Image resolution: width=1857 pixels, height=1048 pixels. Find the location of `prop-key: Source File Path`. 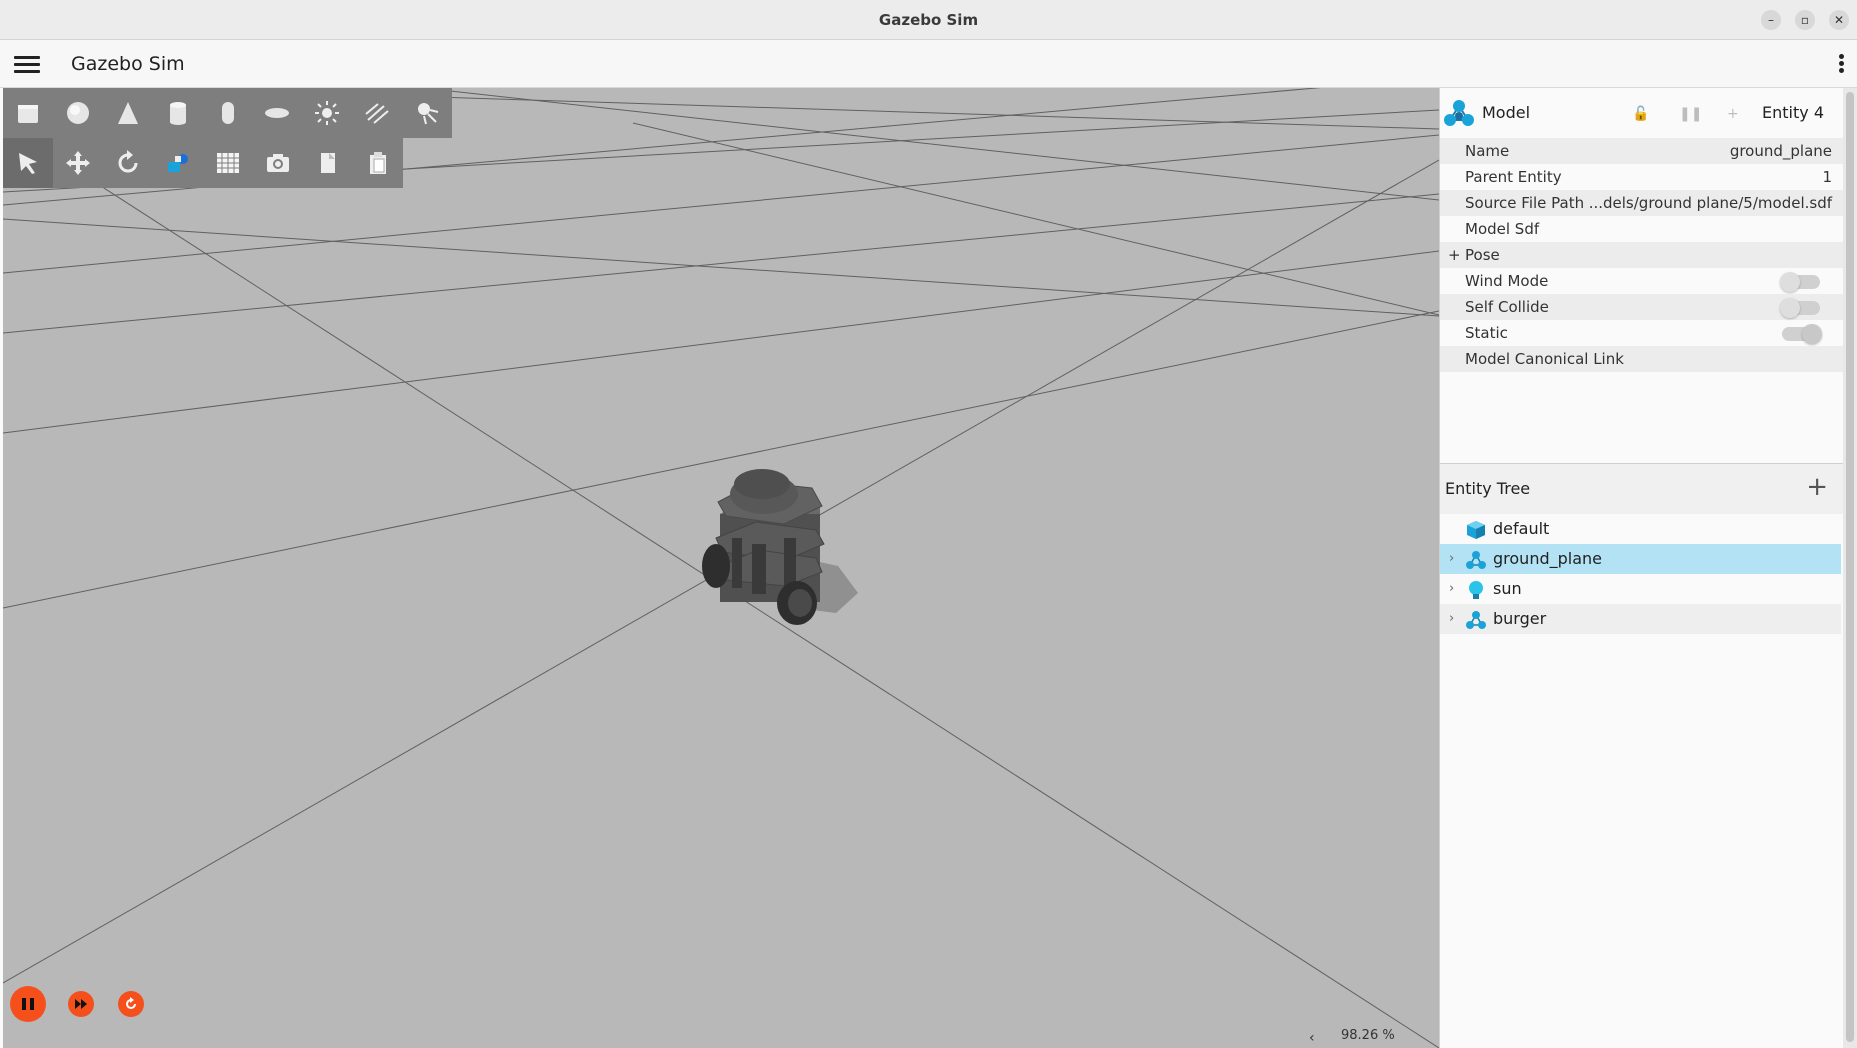

prop-key: Source File Path is located at coordinates (1525, 203).